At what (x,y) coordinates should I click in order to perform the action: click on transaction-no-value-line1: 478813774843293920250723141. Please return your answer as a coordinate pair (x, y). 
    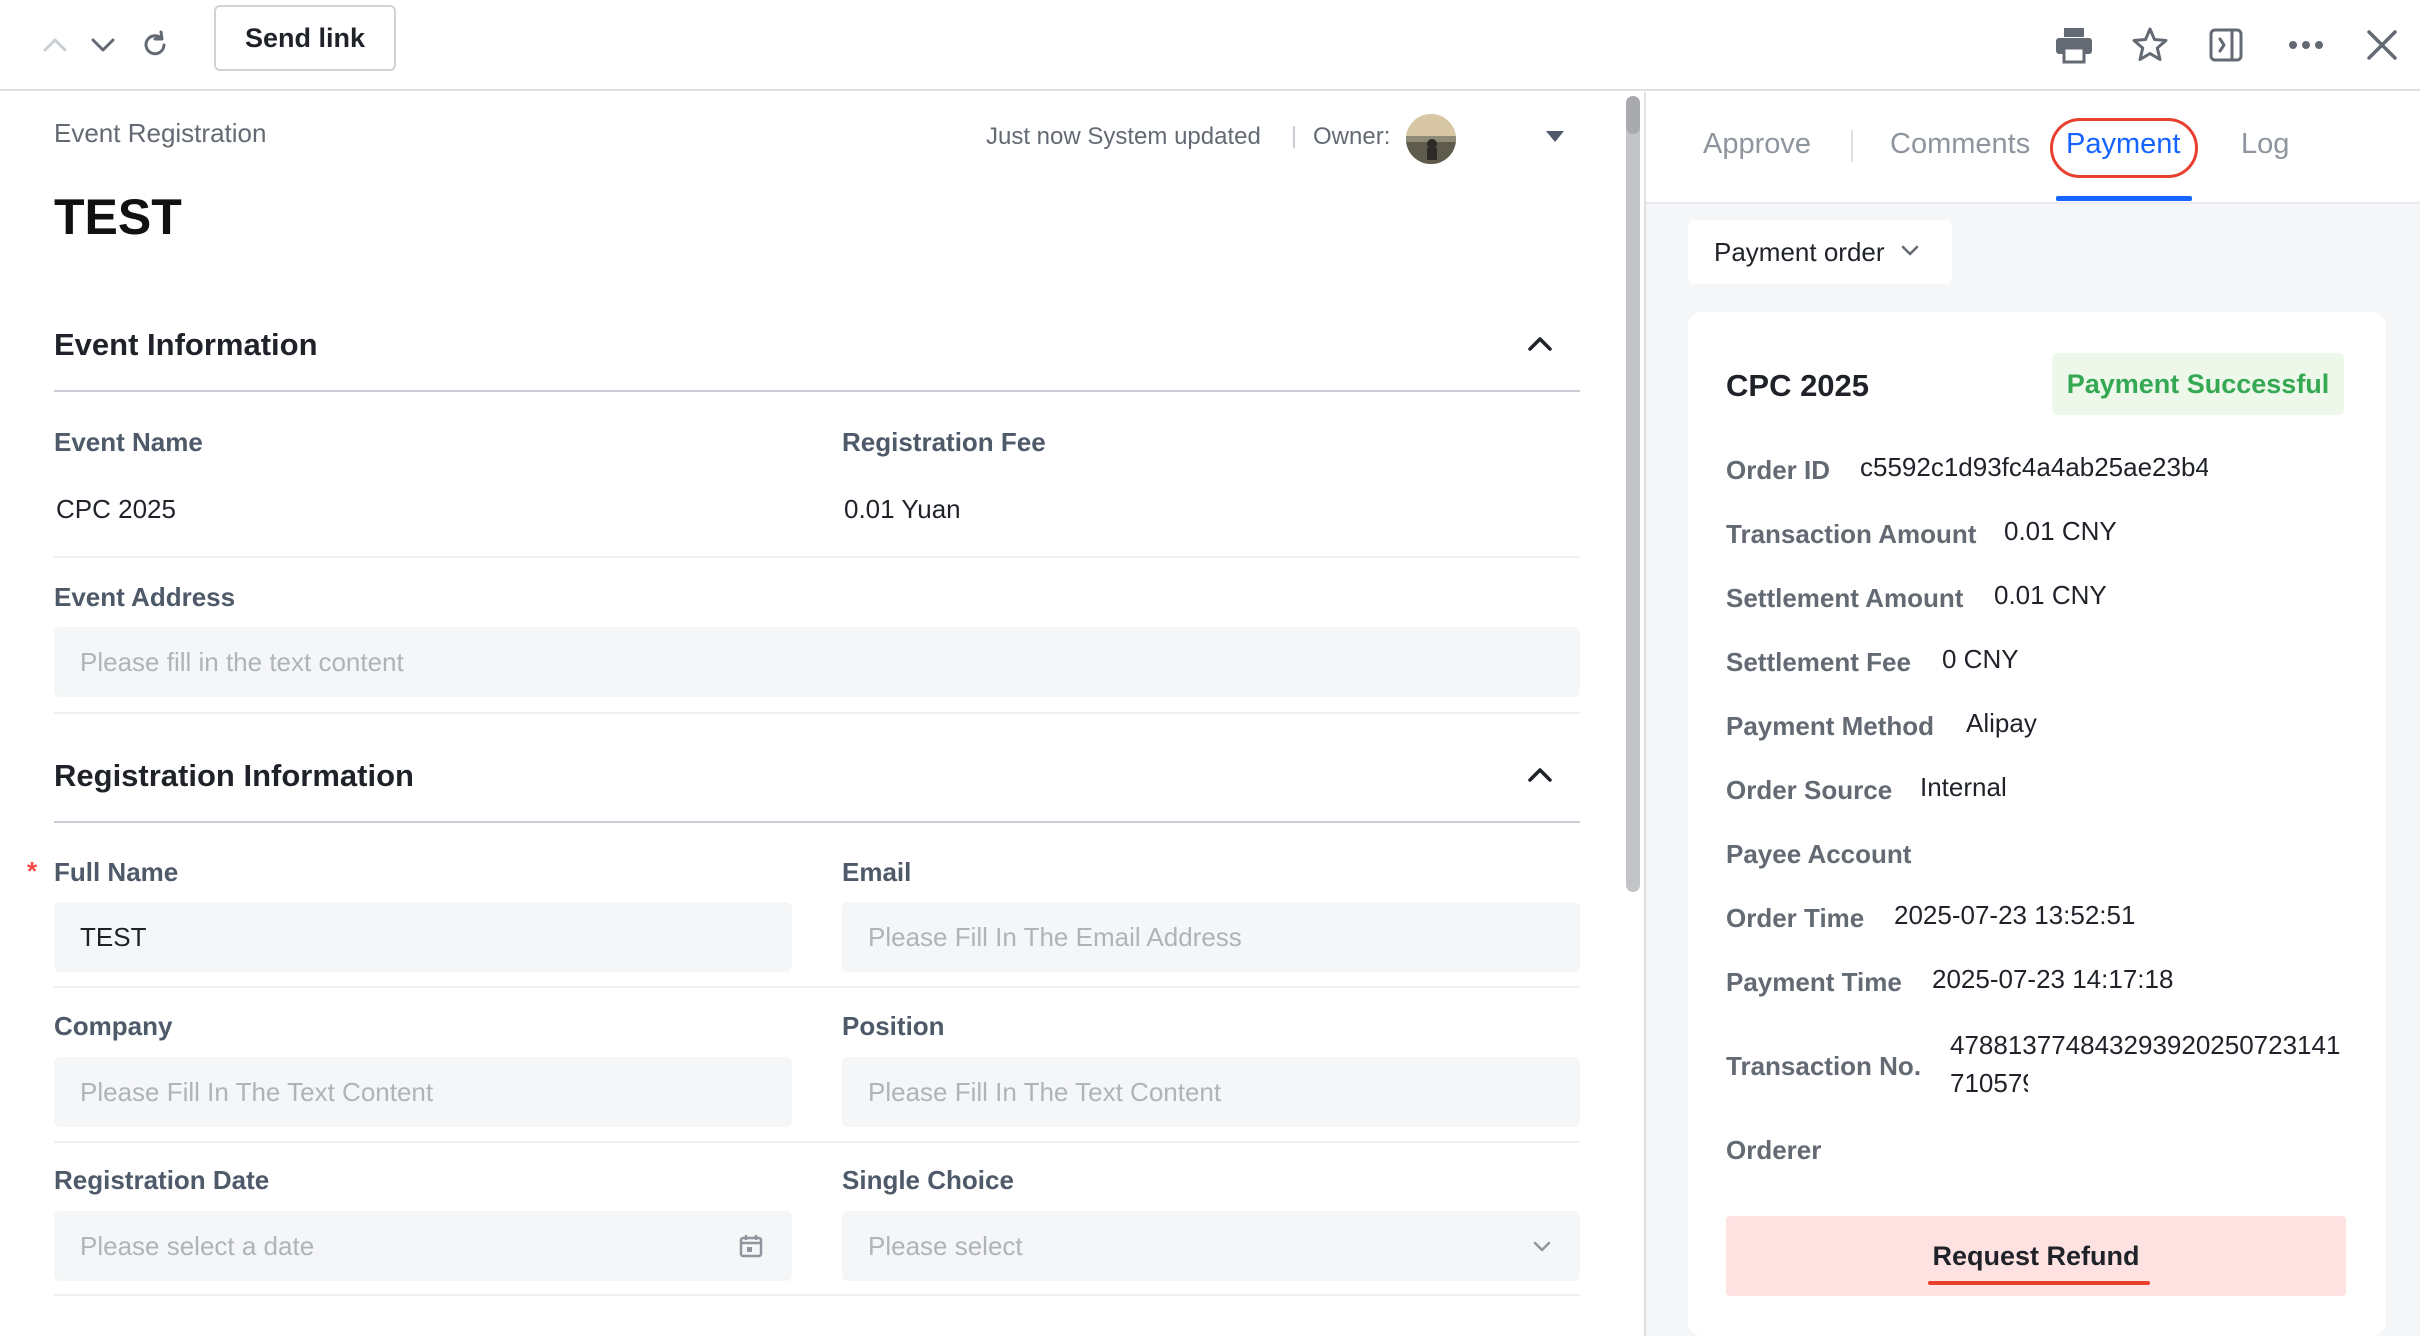
    Looking at the image, I should click on (2145, 1045).